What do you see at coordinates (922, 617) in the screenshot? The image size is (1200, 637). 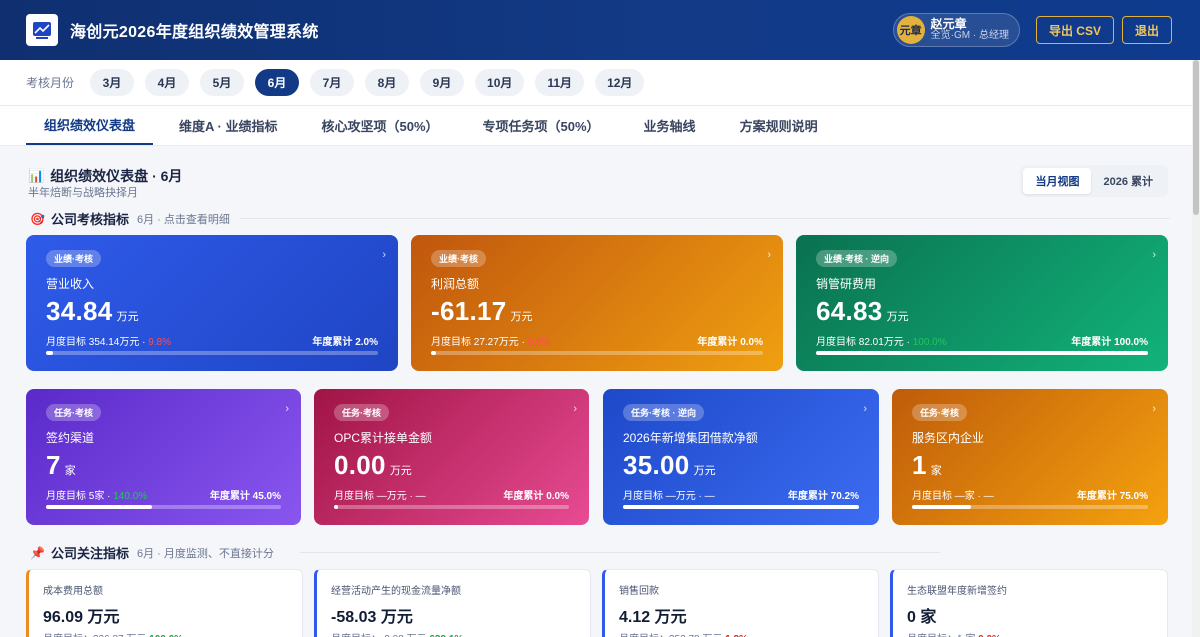 I see `focus-value: 0 家` at bounding box center [922, 617].